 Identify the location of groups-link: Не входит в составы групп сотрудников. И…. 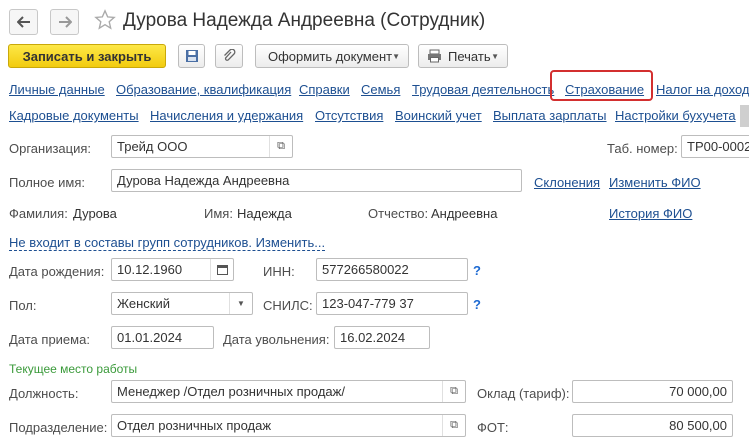
(167, 243).